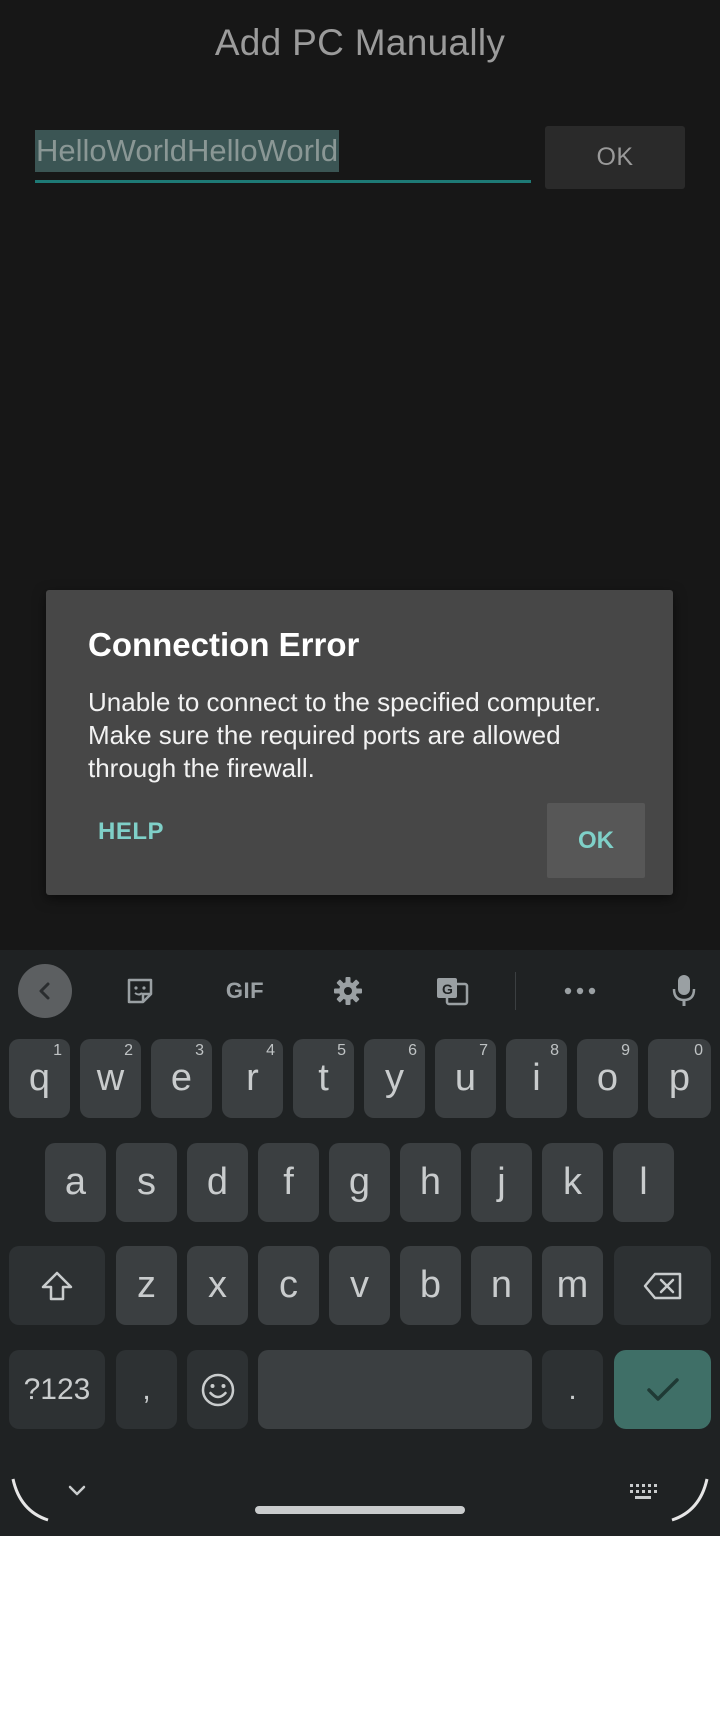 The image size is (720, 1712). I want to click on key-p: p0, so click(679, 1078).